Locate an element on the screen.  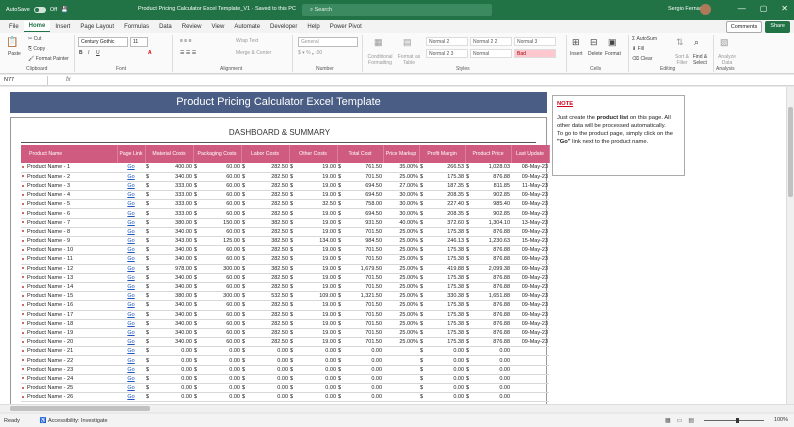
tab-power-pivot: Power Pivot is located at coordinates (346, 27).